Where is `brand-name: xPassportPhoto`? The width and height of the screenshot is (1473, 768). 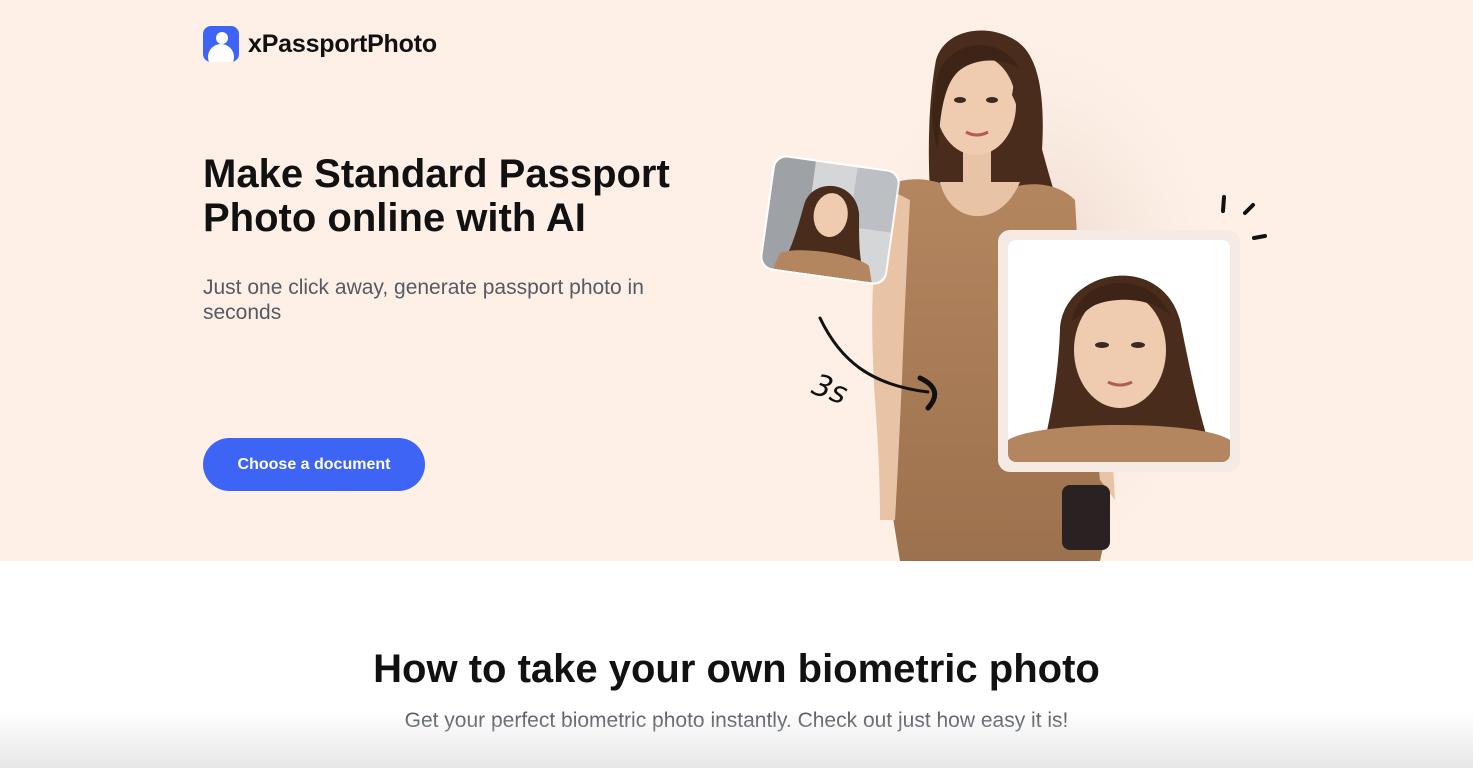
brand-name: xPassportPhoto is located at coordinates (342, 43).